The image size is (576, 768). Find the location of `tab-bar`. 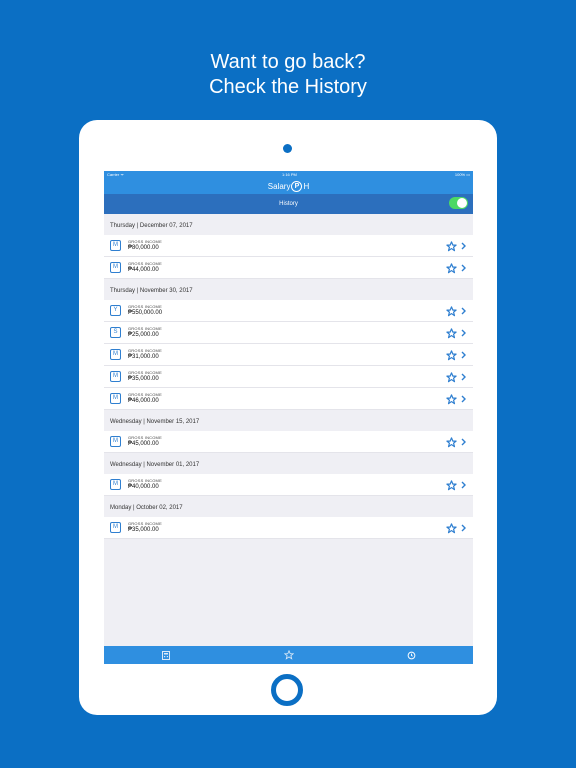

tab-bar is located at coordinates (288, 655).